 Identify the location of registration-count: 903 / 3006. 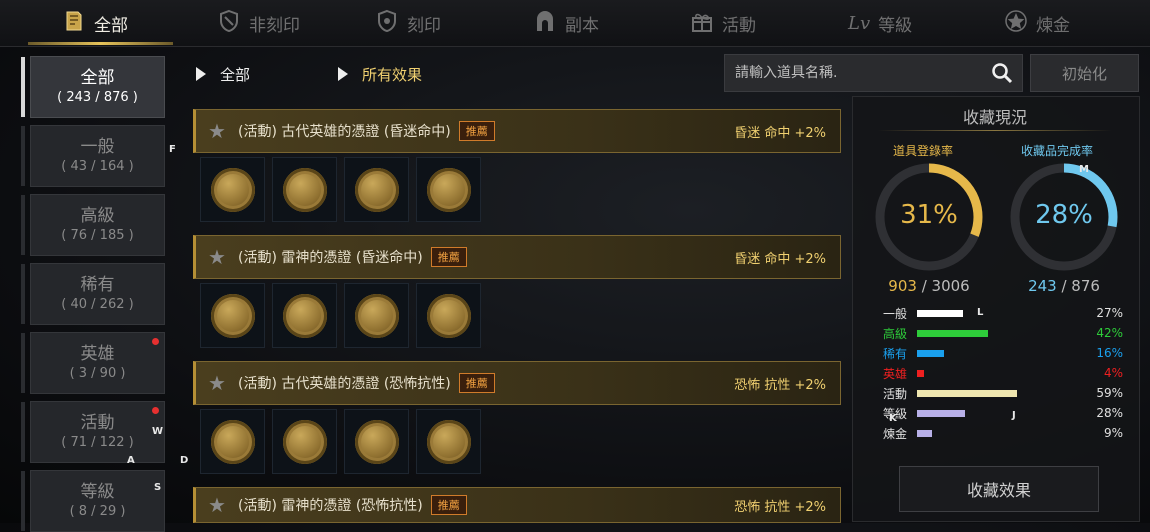
(929, 286).